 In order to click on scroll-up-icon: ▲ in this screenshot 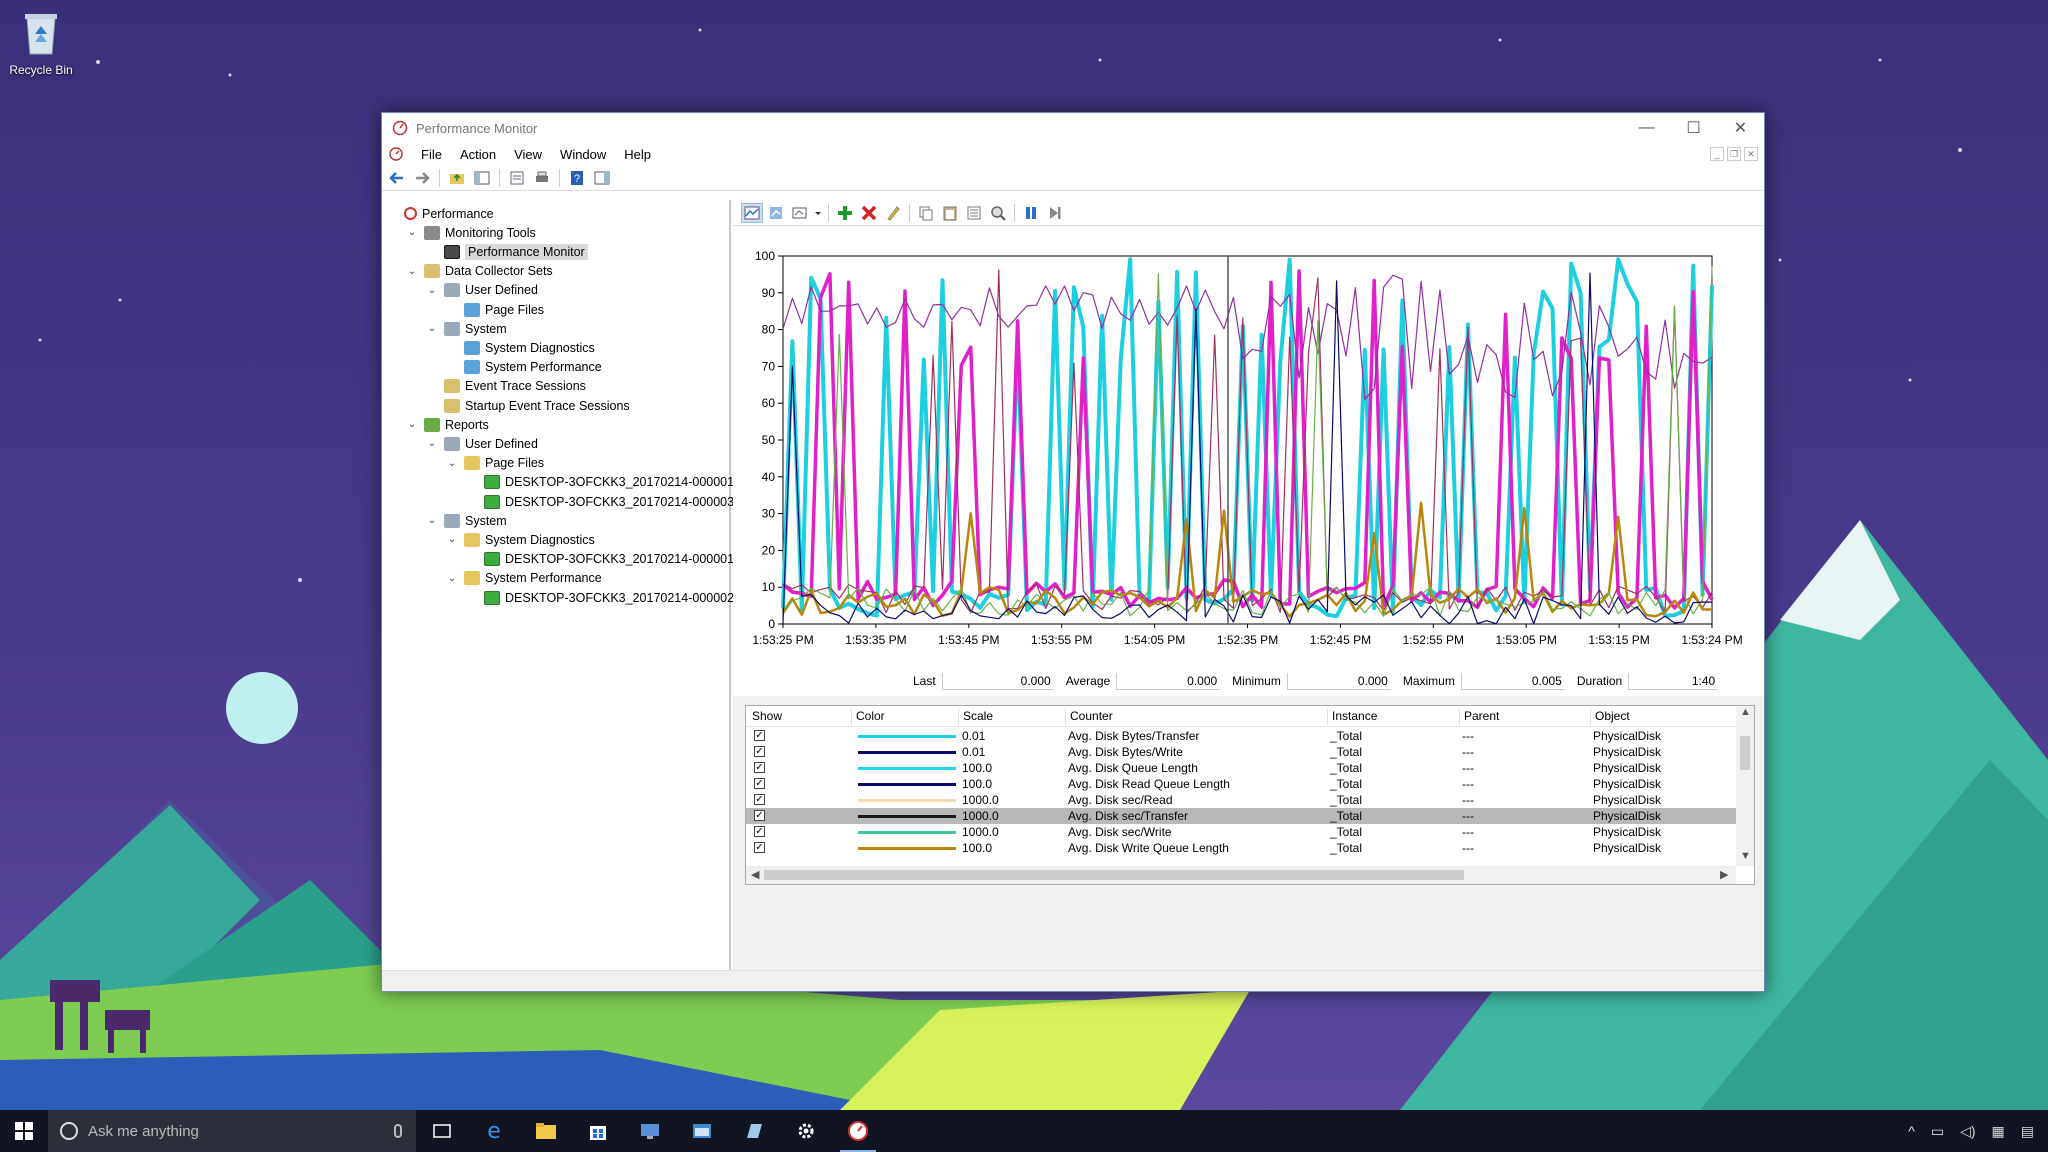, I will do `click(1745, 712)`.